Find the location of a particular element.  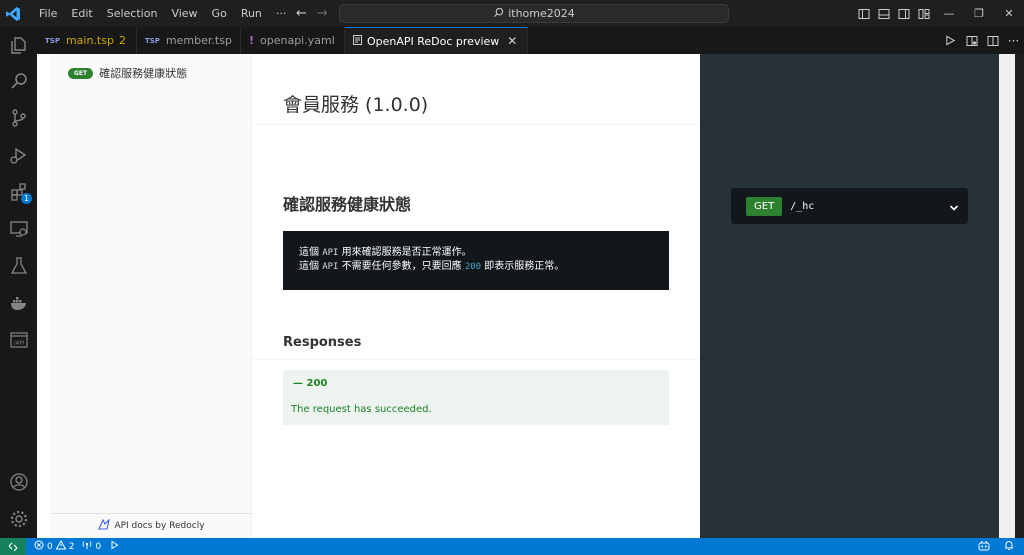

redocly-logo-icon is located at coordinates (104, 525).